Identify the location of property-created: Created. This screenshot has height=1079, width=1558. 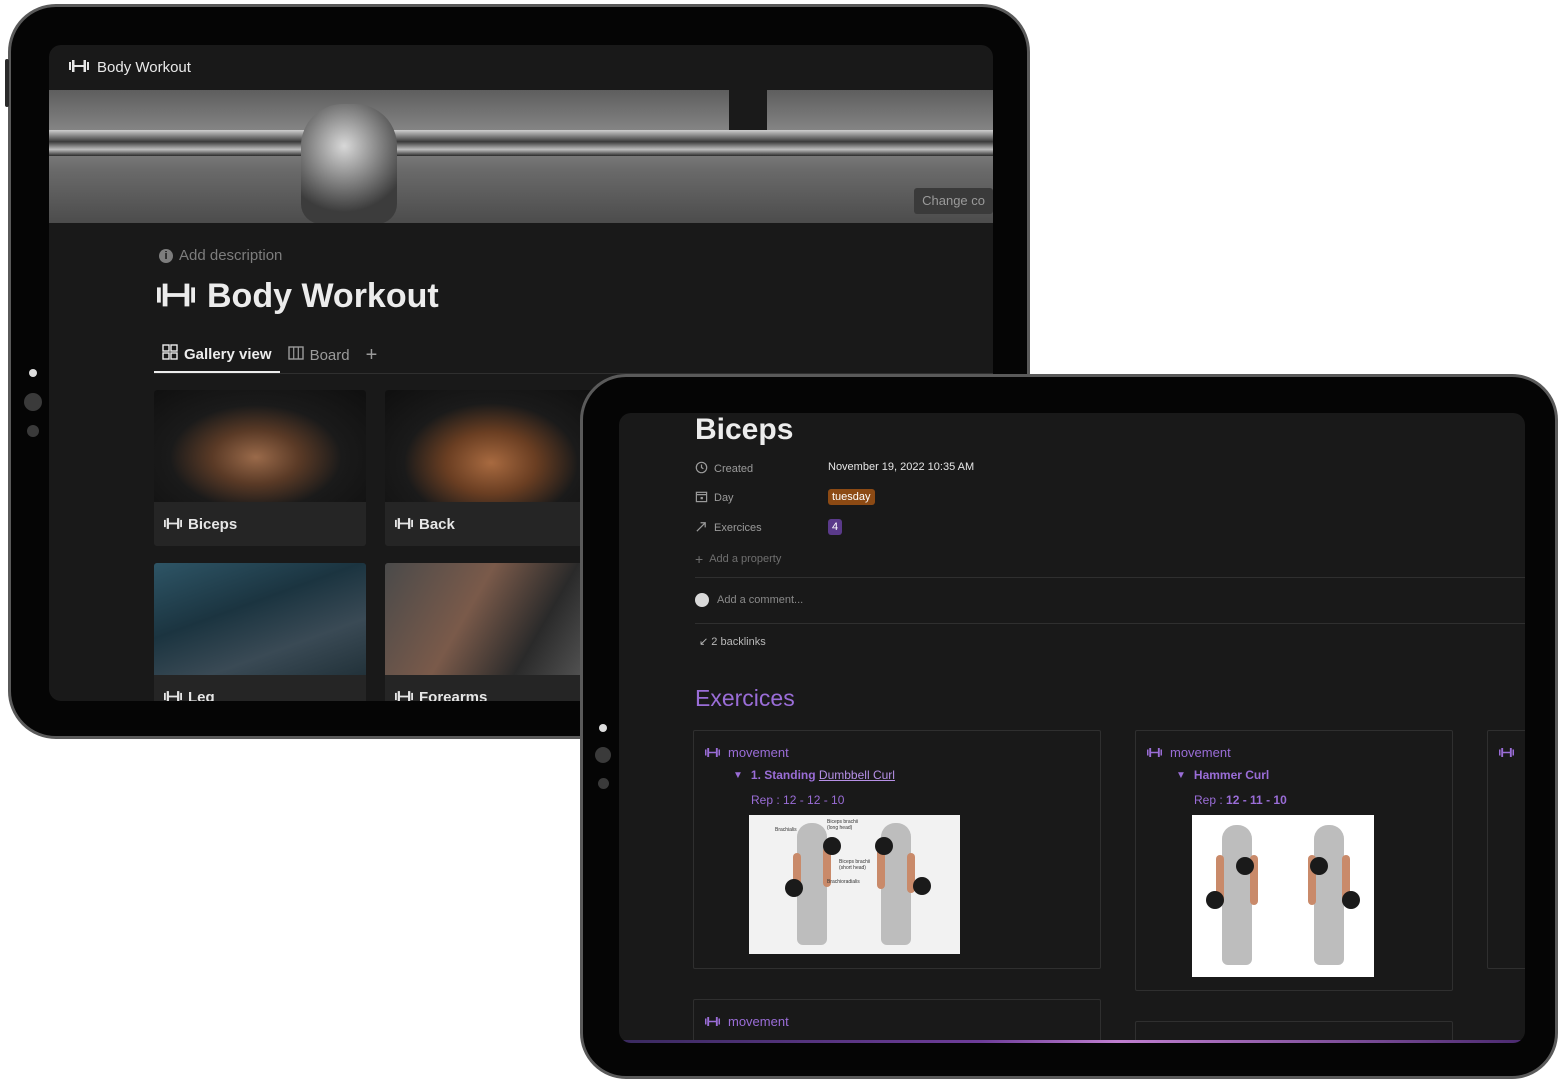
(724, 469).